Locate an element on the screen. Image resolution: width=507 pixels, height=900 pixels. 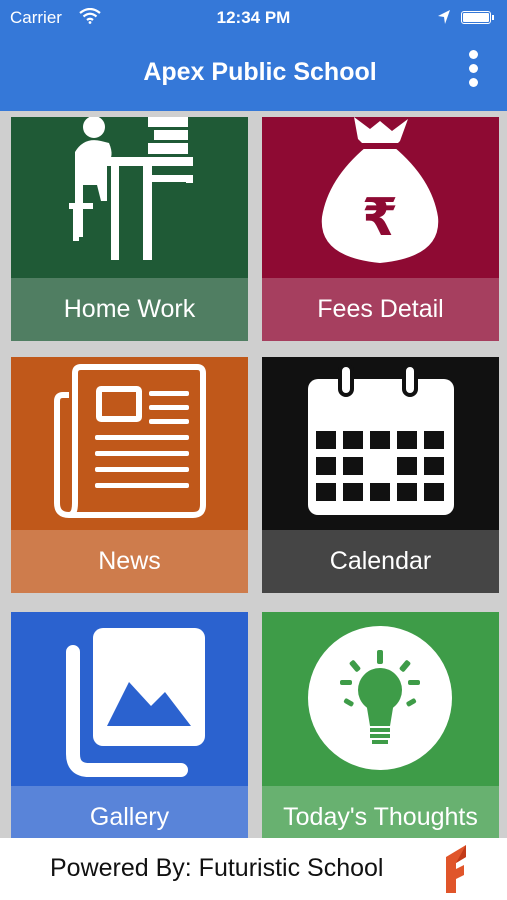
powered-by-text: Powered By: Futuristic School is located at coordinates (217, 868).